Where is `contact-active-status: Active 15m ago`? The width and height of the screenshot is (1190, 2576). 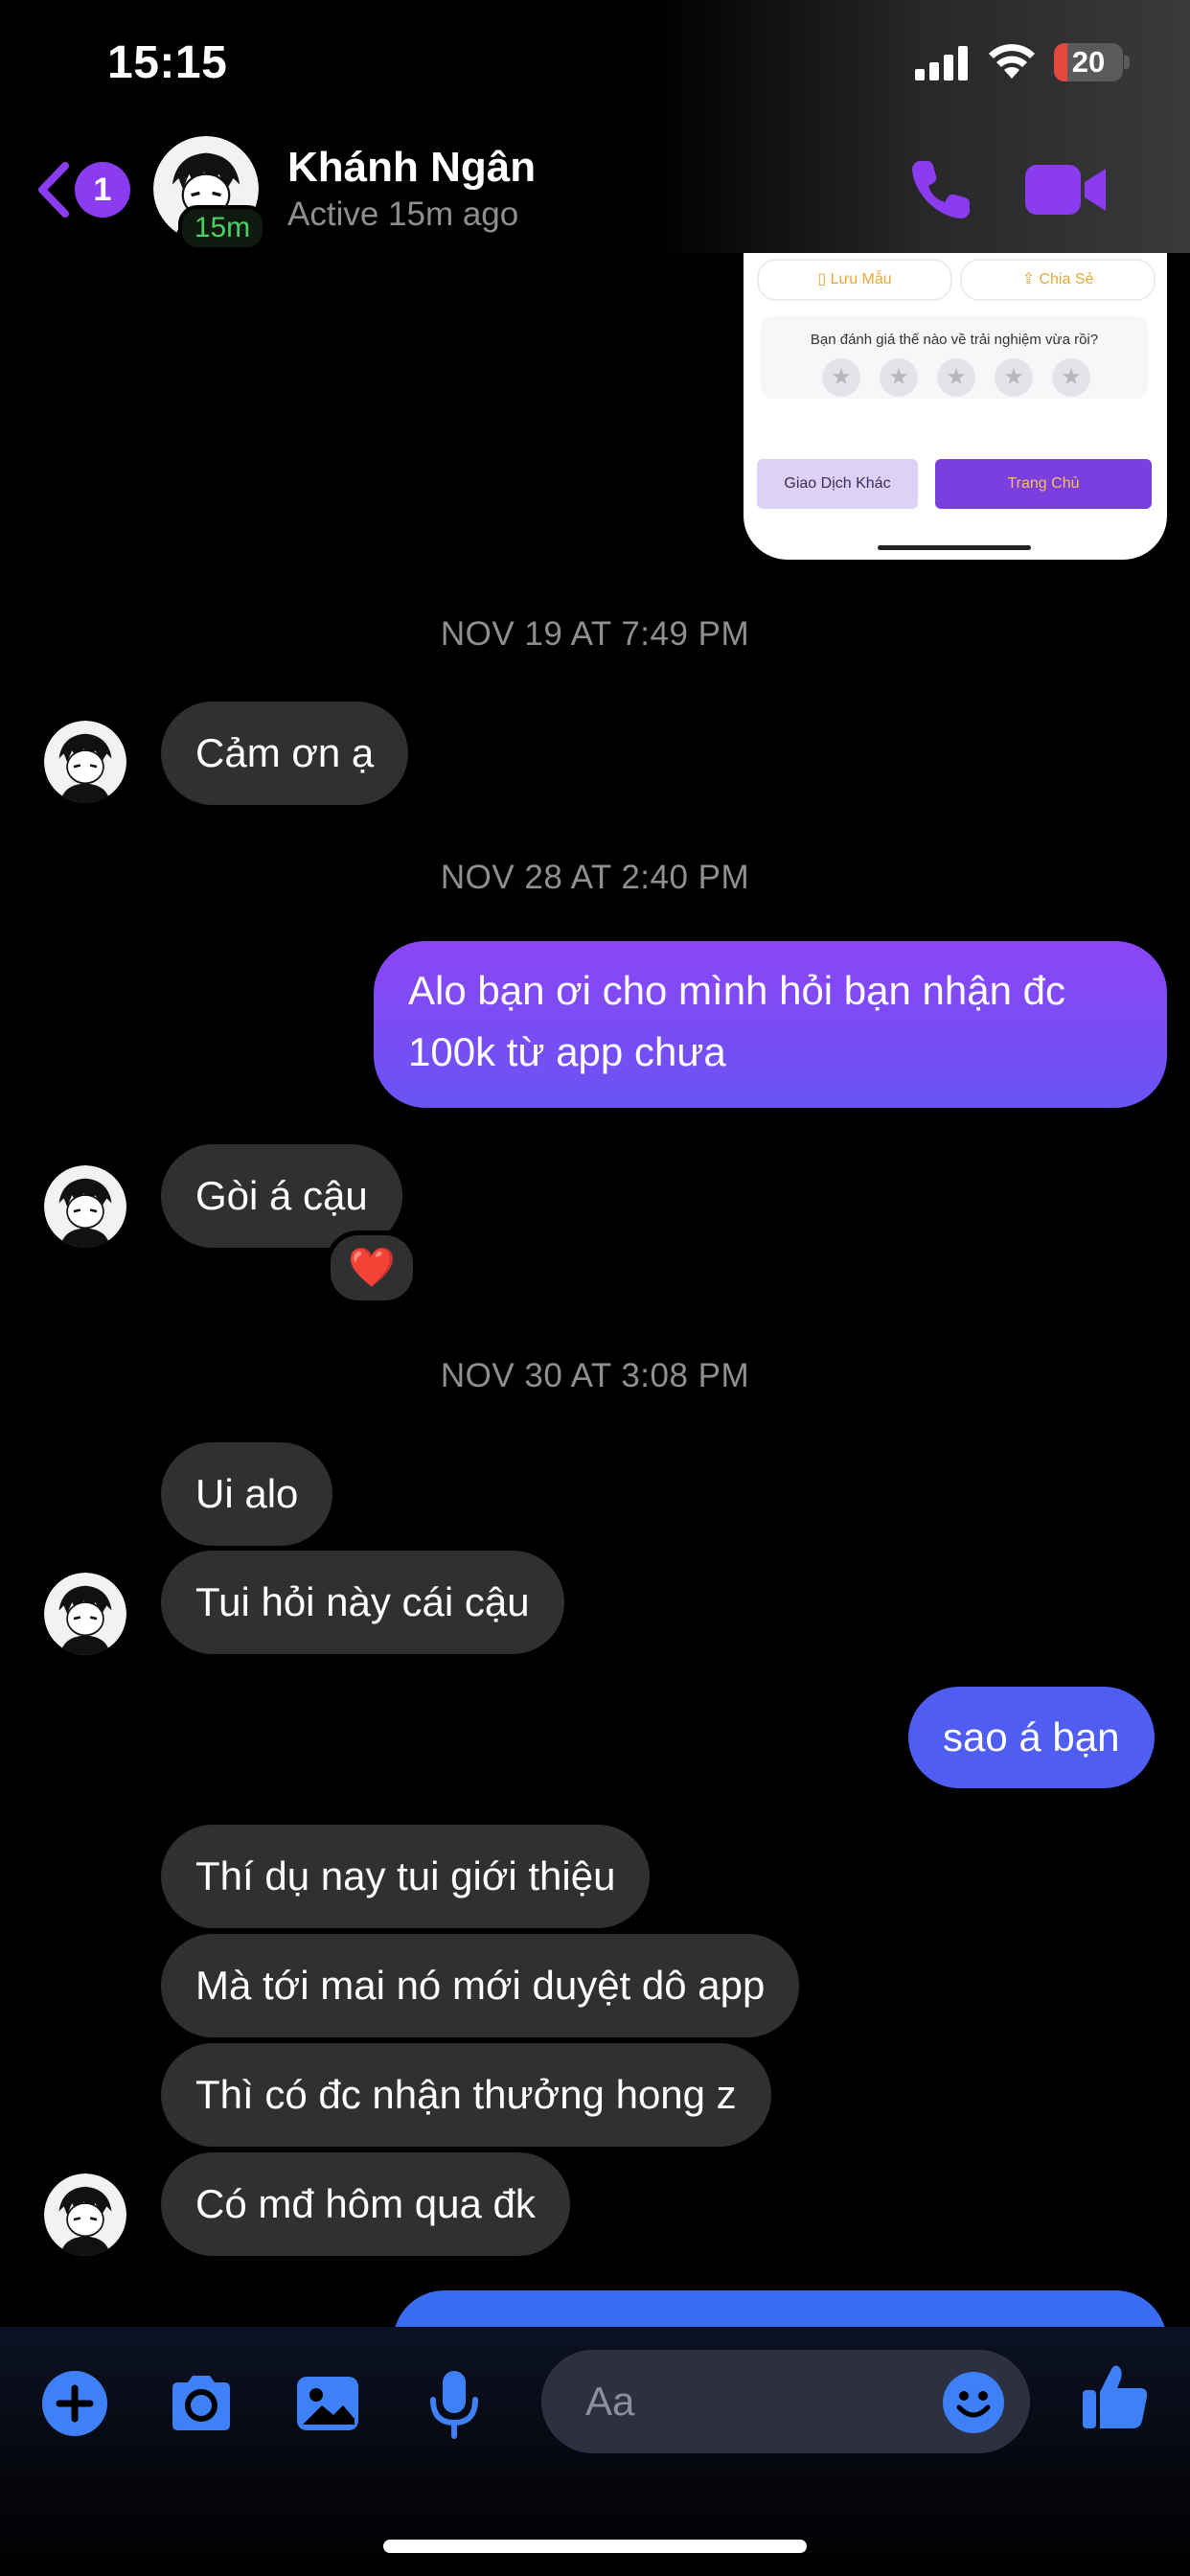 contact-active-status: Active 15m ago is located at coordinates (403, 214).